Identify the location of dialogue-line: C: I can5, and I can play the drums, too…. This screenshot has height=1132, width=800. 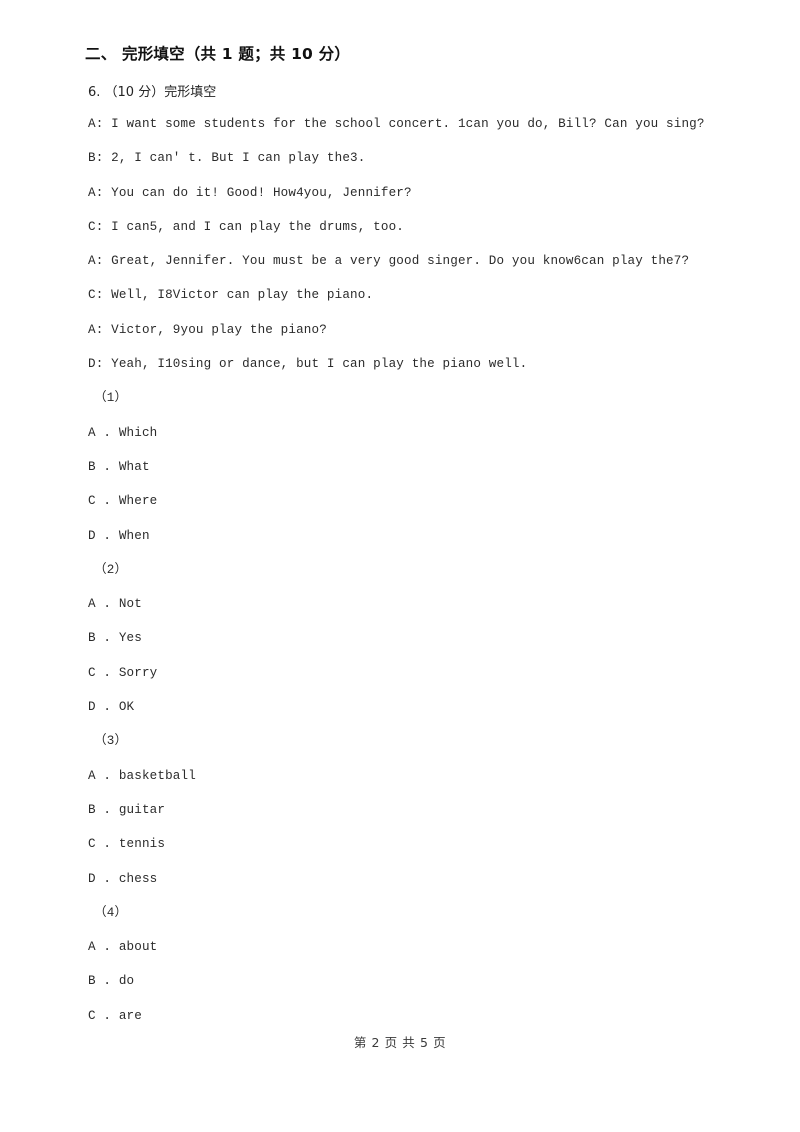
(246, 226).